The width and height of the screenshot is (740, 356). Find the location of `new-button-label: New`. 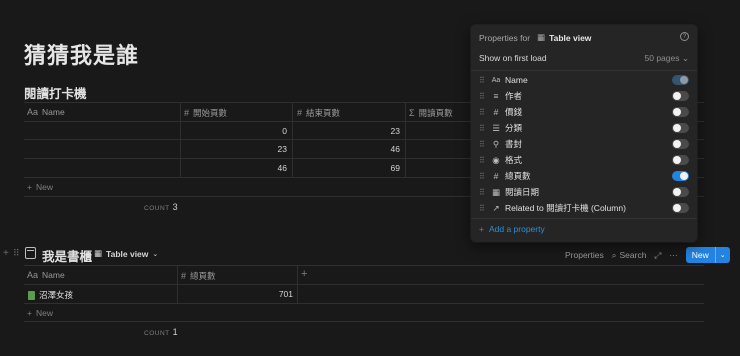

new-button-label: New is located at coordinates (700, 255).